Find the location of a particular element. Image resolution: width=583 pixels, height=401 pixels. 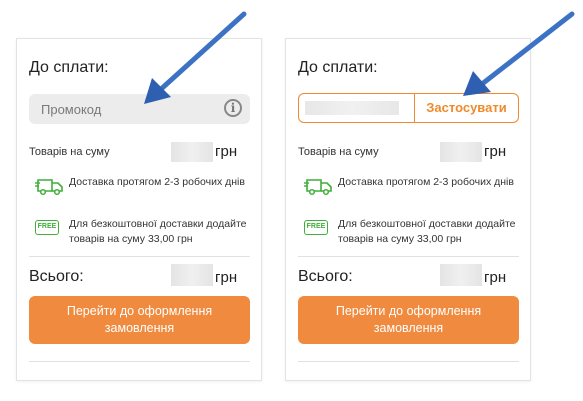

apply-promo-button: Застосувати is located at coordinates (466, 108).